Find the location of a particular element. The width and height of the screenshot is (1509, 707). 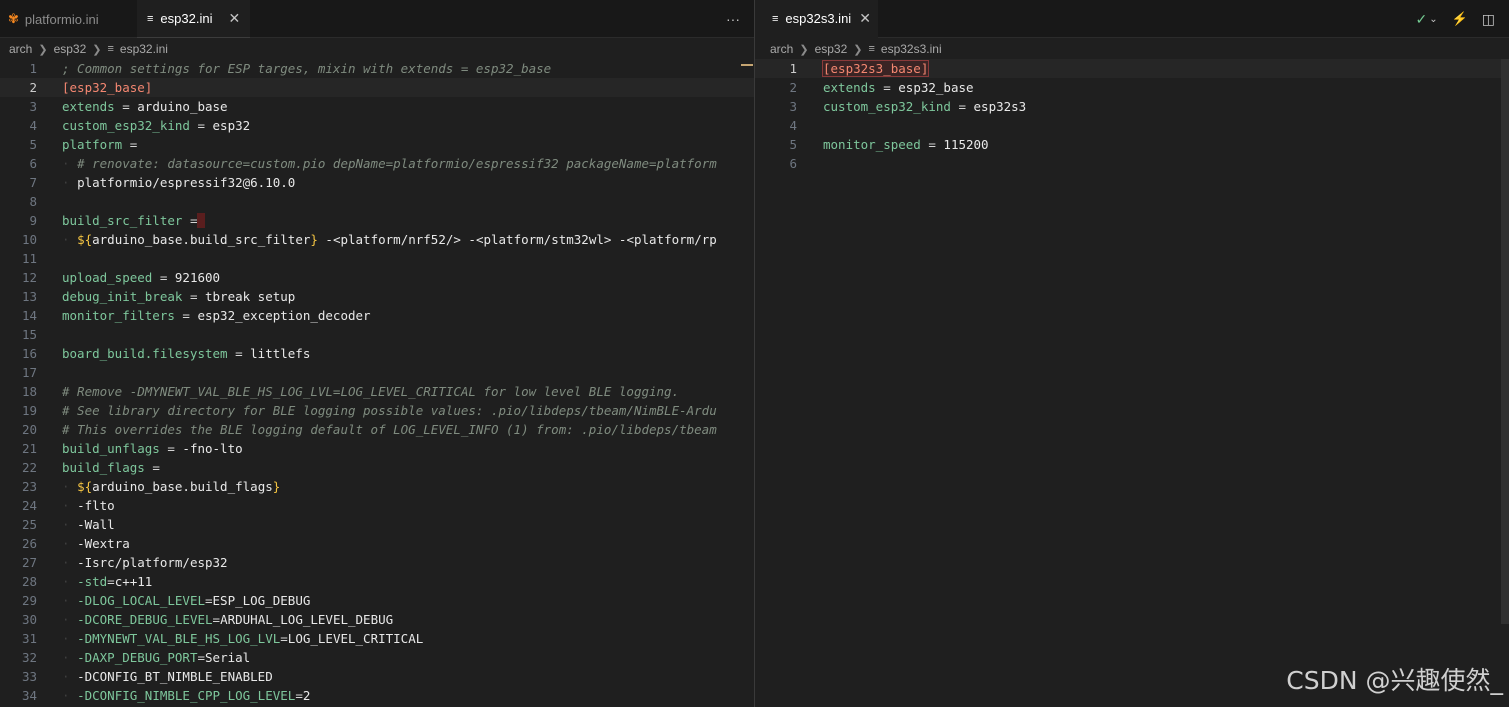

more-actions-icon: ··· is located at coordinates (733, 19).